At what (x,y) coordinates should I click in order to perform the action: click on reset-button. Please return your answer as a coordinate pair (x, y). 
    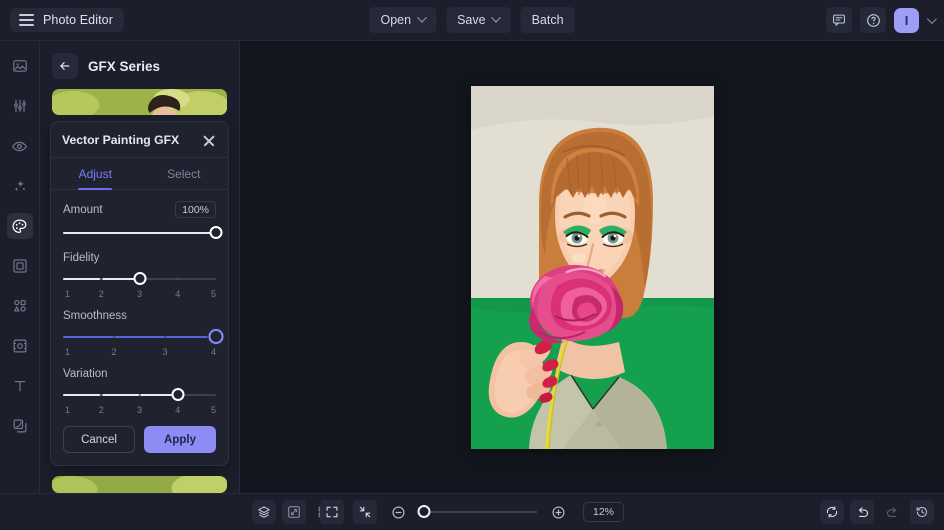
    Looking at the image, I should click on (832, 512).